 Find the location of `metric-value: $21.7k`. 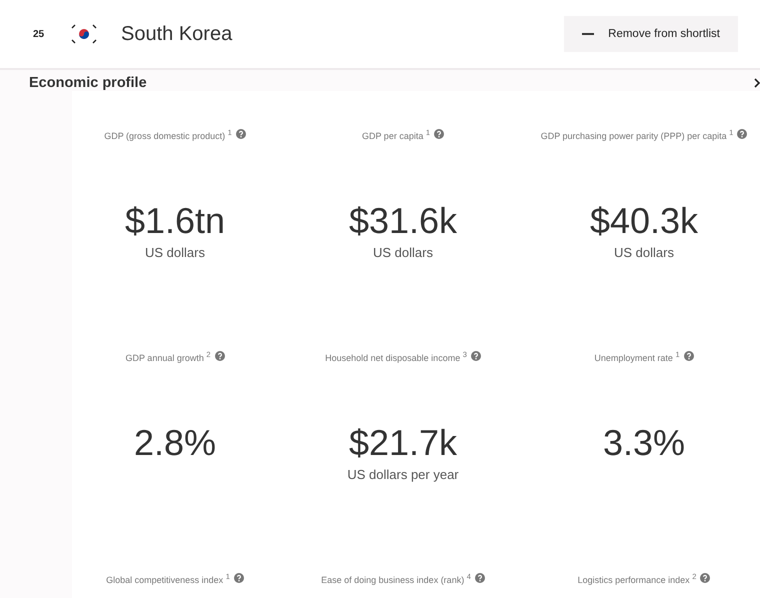

metric-value: $21.7k is located at coordinates (403, 443).